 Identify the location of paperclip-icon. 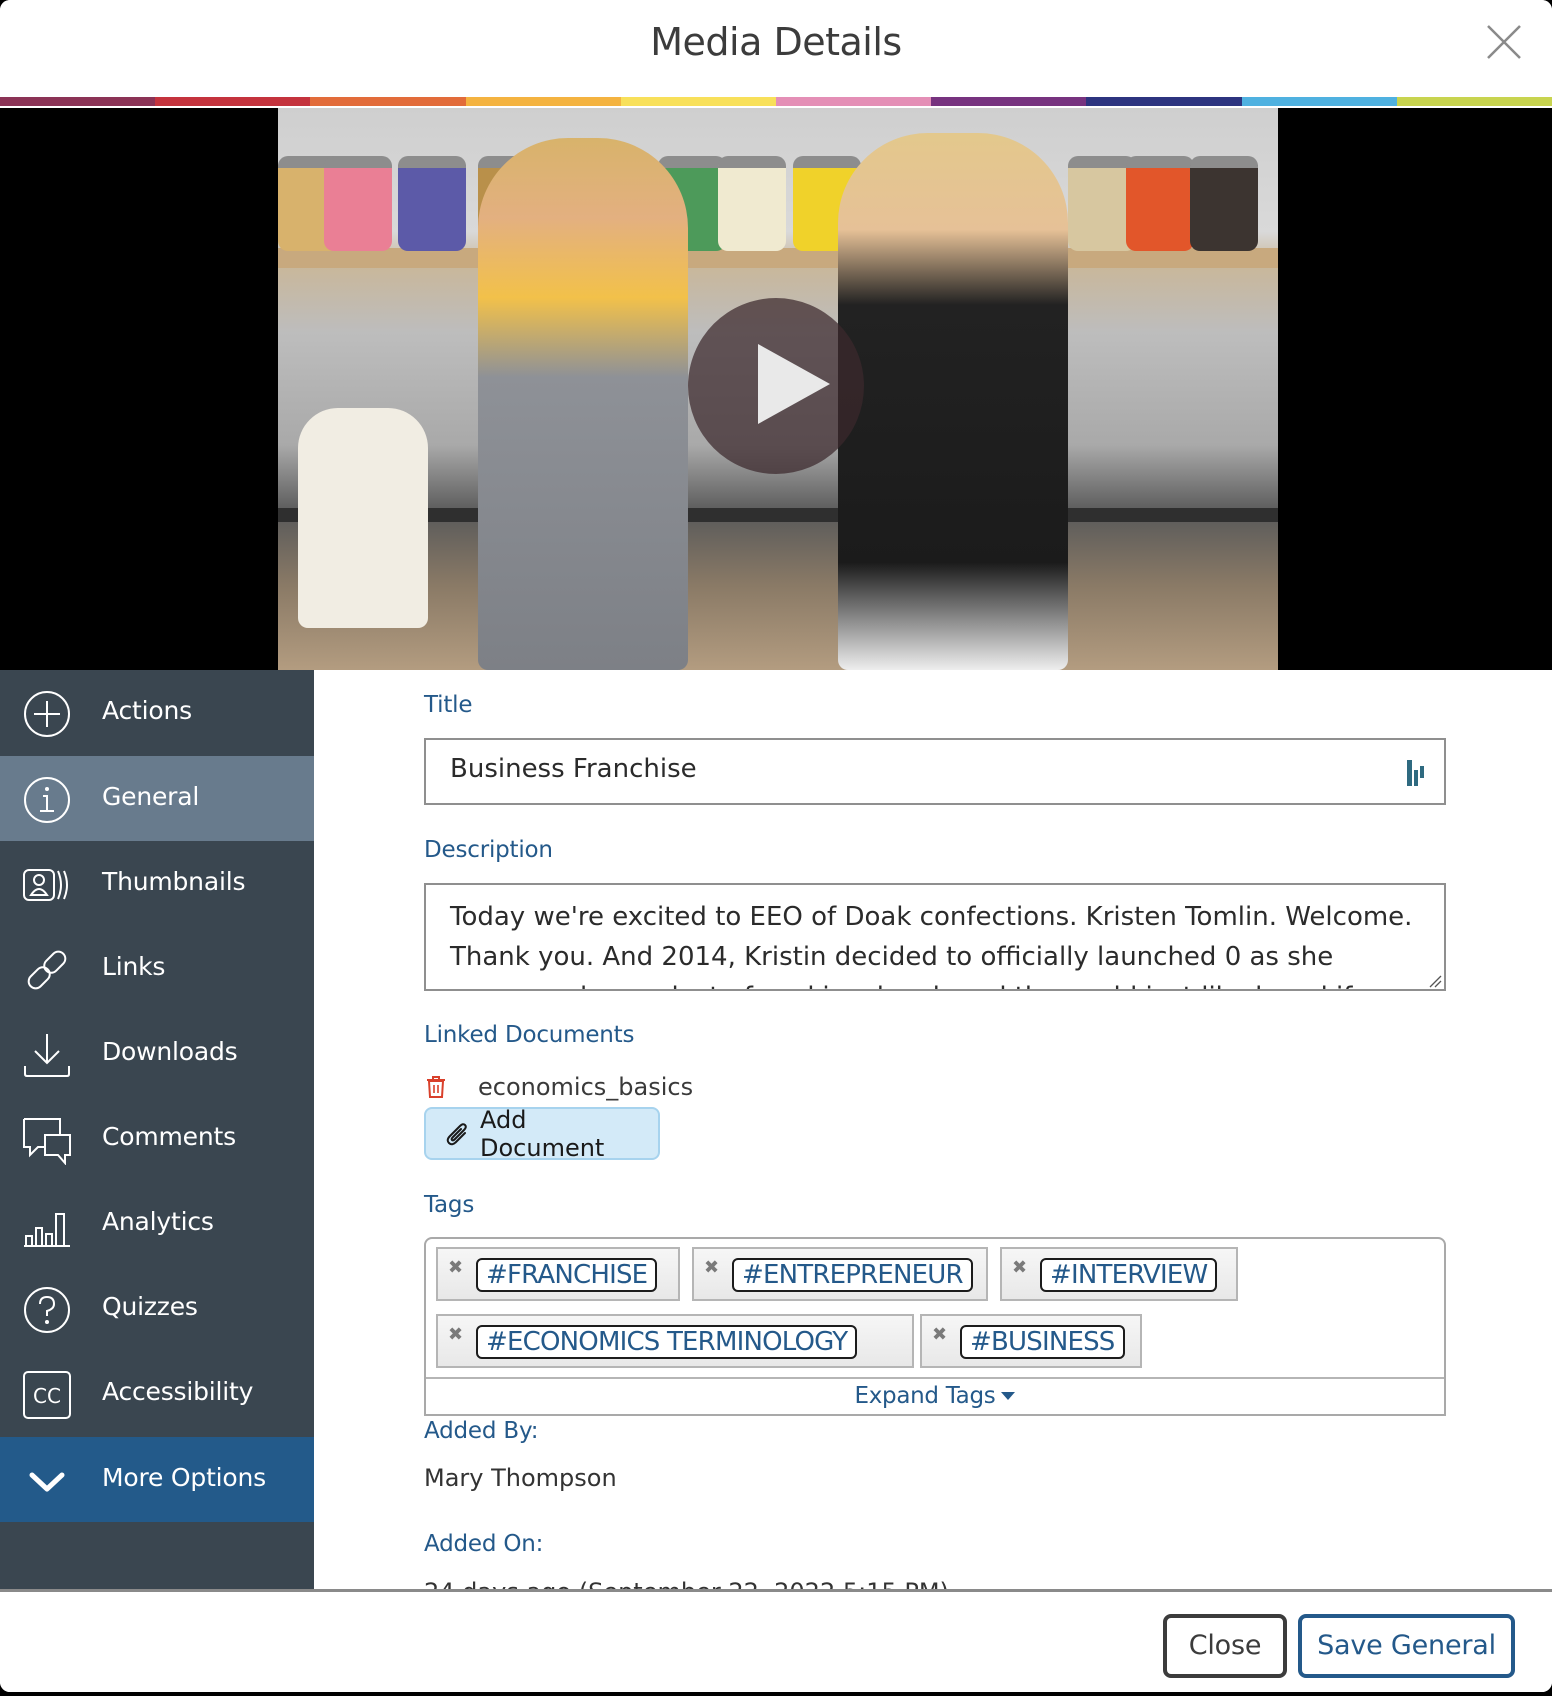
(458, 1134).